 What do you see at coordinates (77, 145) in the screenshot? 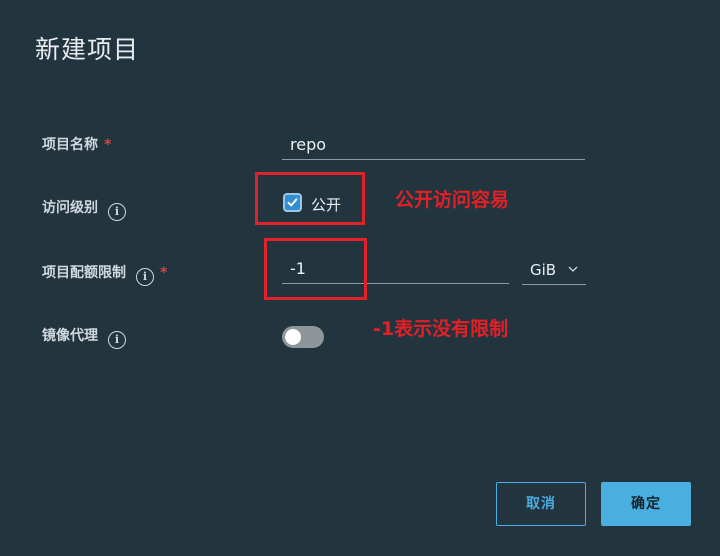
I see `project-name-label: 项目名称 *` at bounding box center [77, 145].